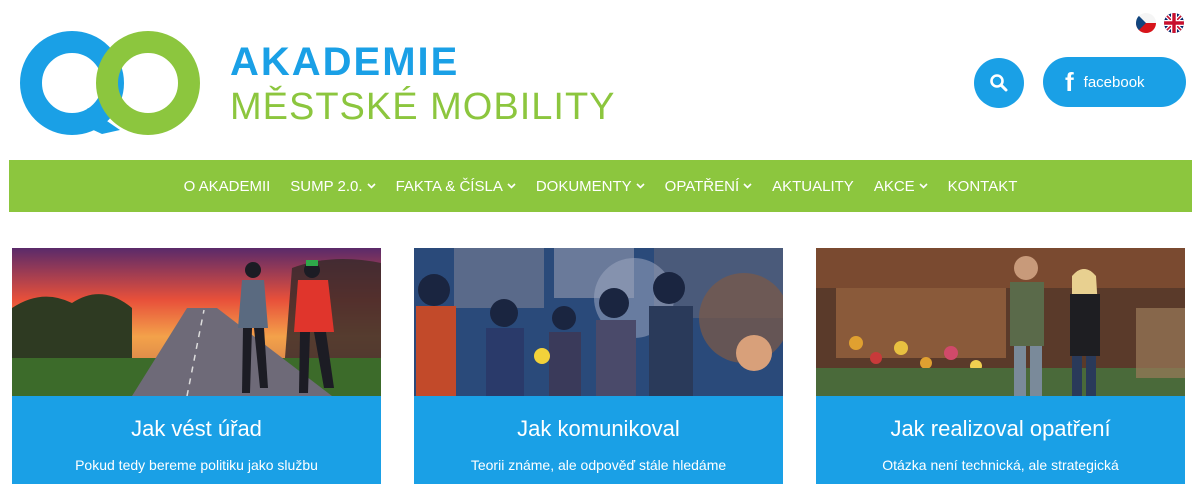  I want to click on facebook-icon: f, so click(1069, 82).